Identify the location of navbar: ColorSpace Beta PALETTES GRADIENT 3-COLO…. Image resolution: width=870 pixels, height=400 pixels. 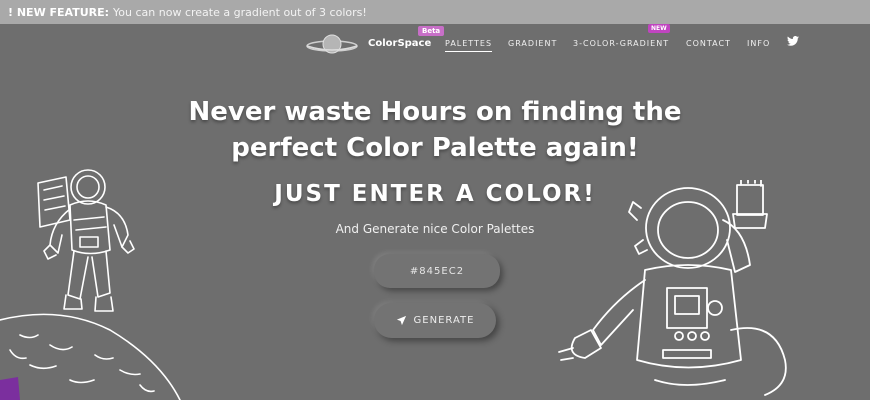
(435, 44).